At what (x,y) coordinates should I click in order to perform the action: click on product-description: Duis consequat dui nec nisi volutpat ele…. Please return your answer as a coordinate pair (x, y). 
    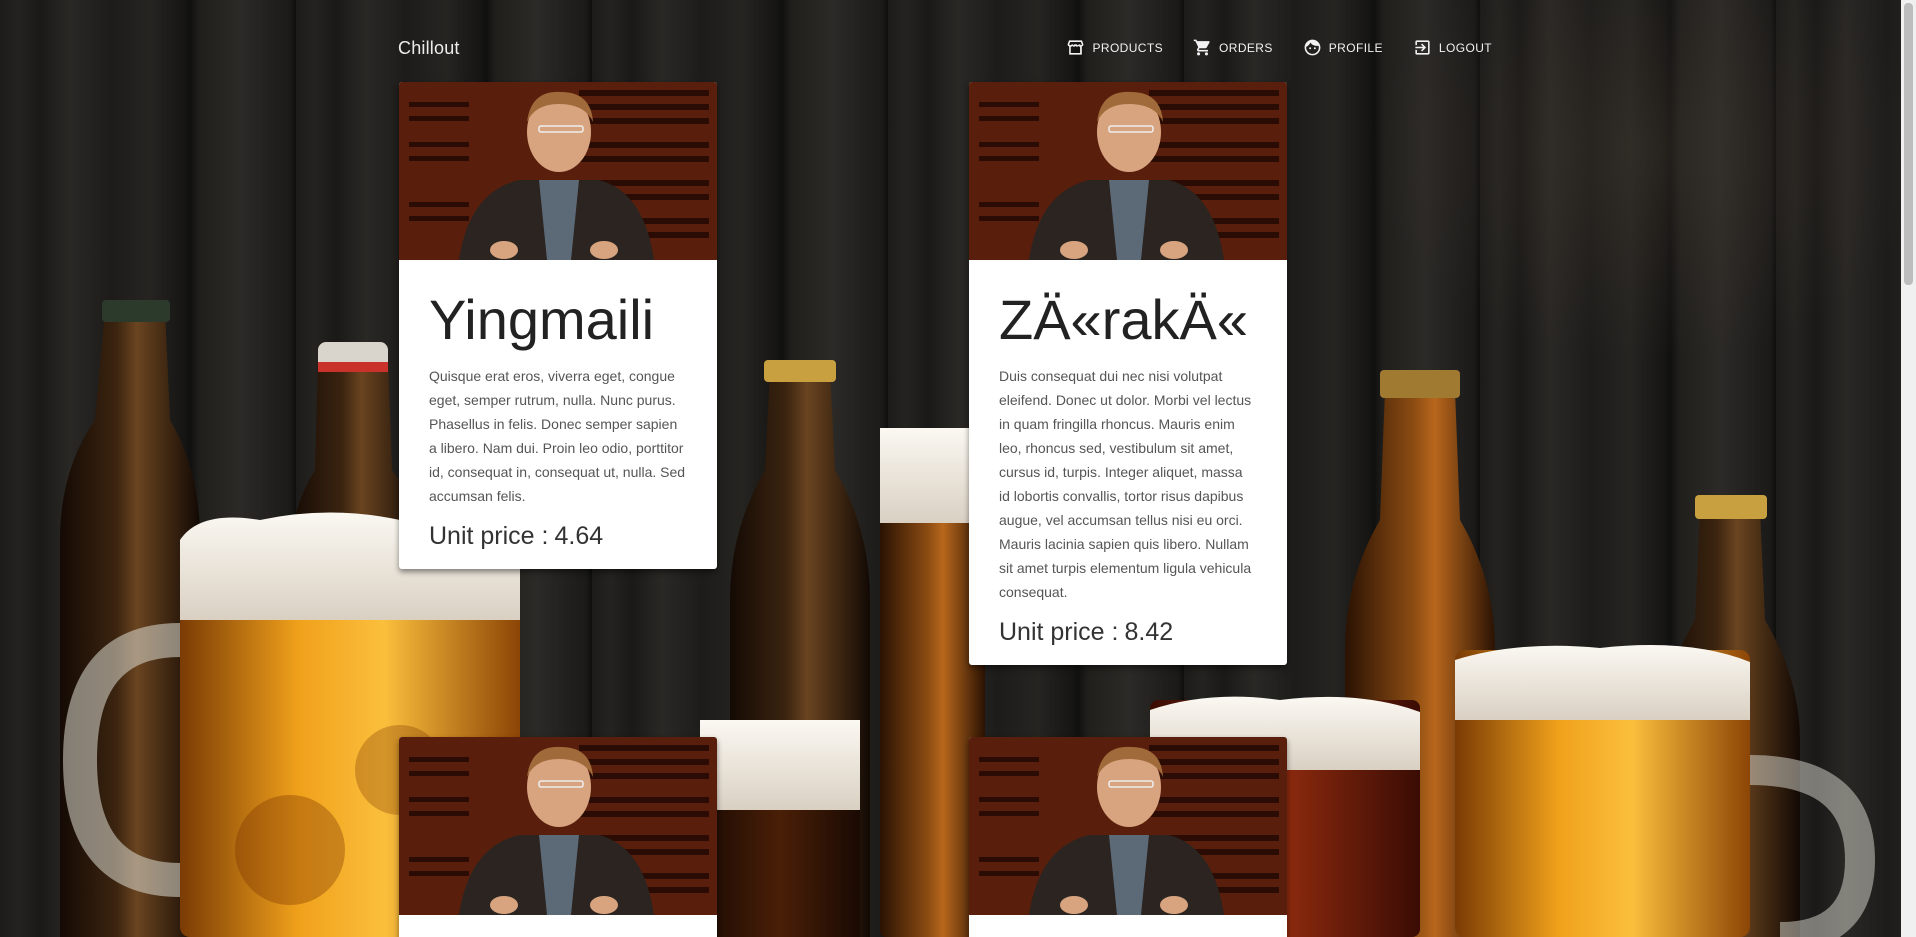
    Looking at the image, I should click on (1125, 484).